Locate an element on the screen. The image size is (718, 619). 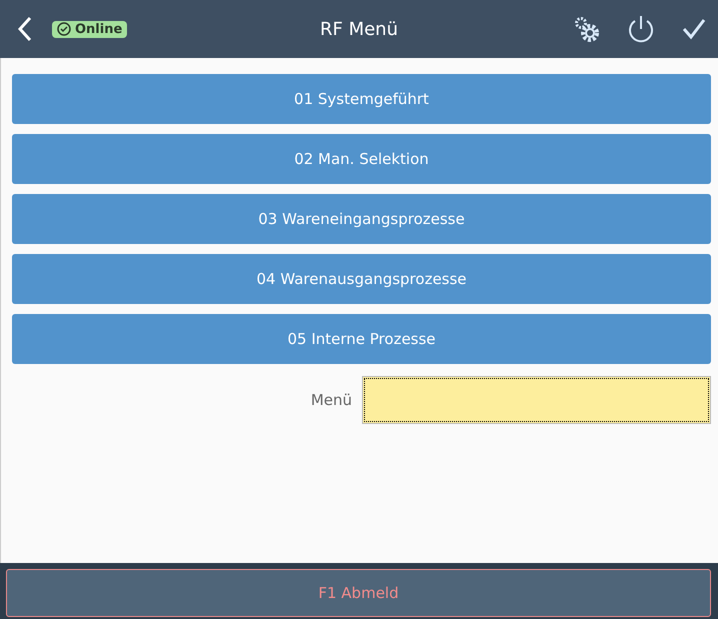
menu-button: 05 Interne Prozesse is located at coordinates (361, 339).